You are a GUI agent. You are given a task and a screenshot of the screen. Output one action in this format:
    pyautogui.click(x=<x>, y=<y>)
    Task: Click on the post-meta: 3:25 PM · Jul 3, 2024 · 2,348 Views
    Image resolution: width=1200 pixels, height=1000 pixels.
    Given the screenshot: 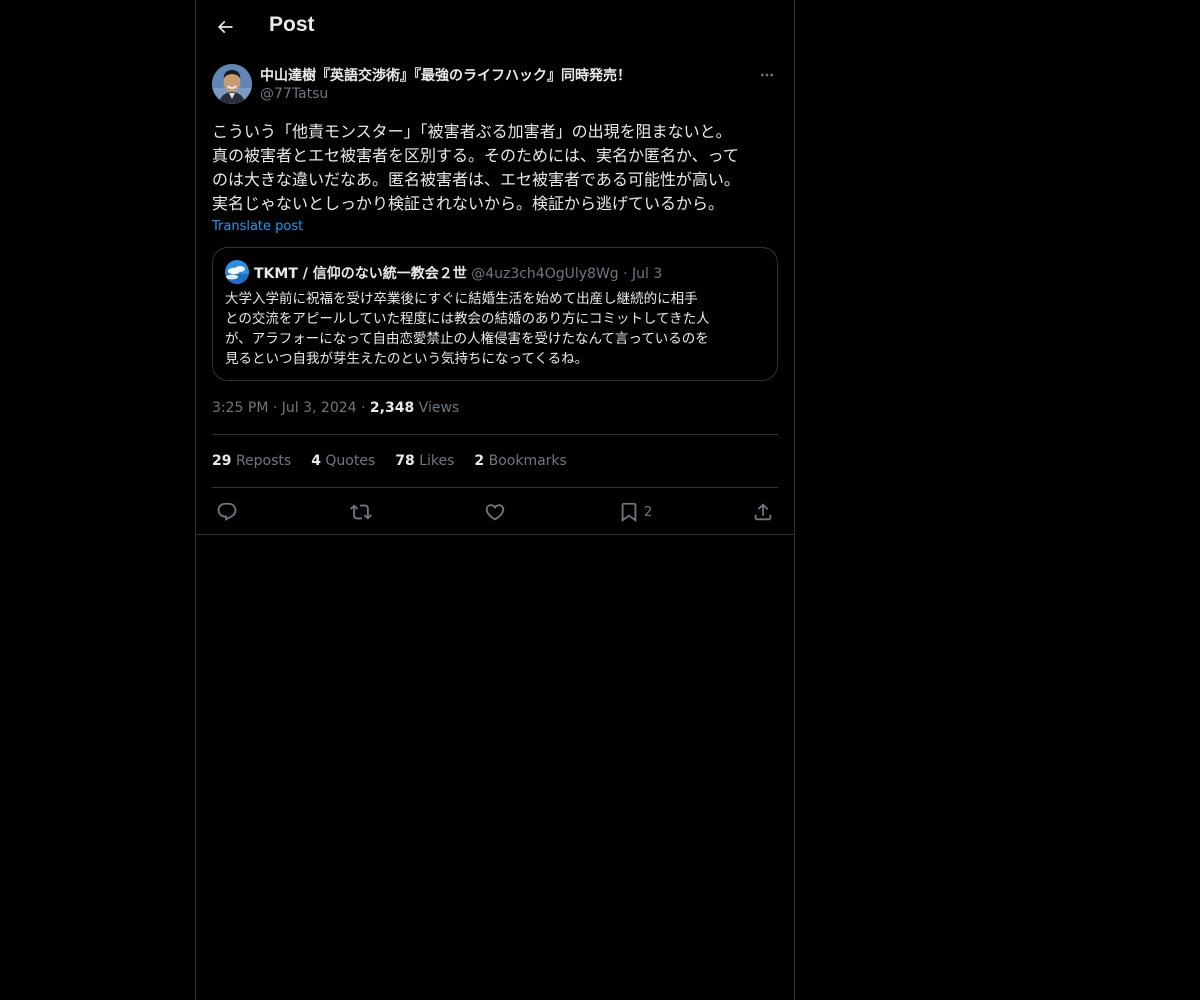 What is the action you would take?
    pyautogui.click(x=335, y=408)
    